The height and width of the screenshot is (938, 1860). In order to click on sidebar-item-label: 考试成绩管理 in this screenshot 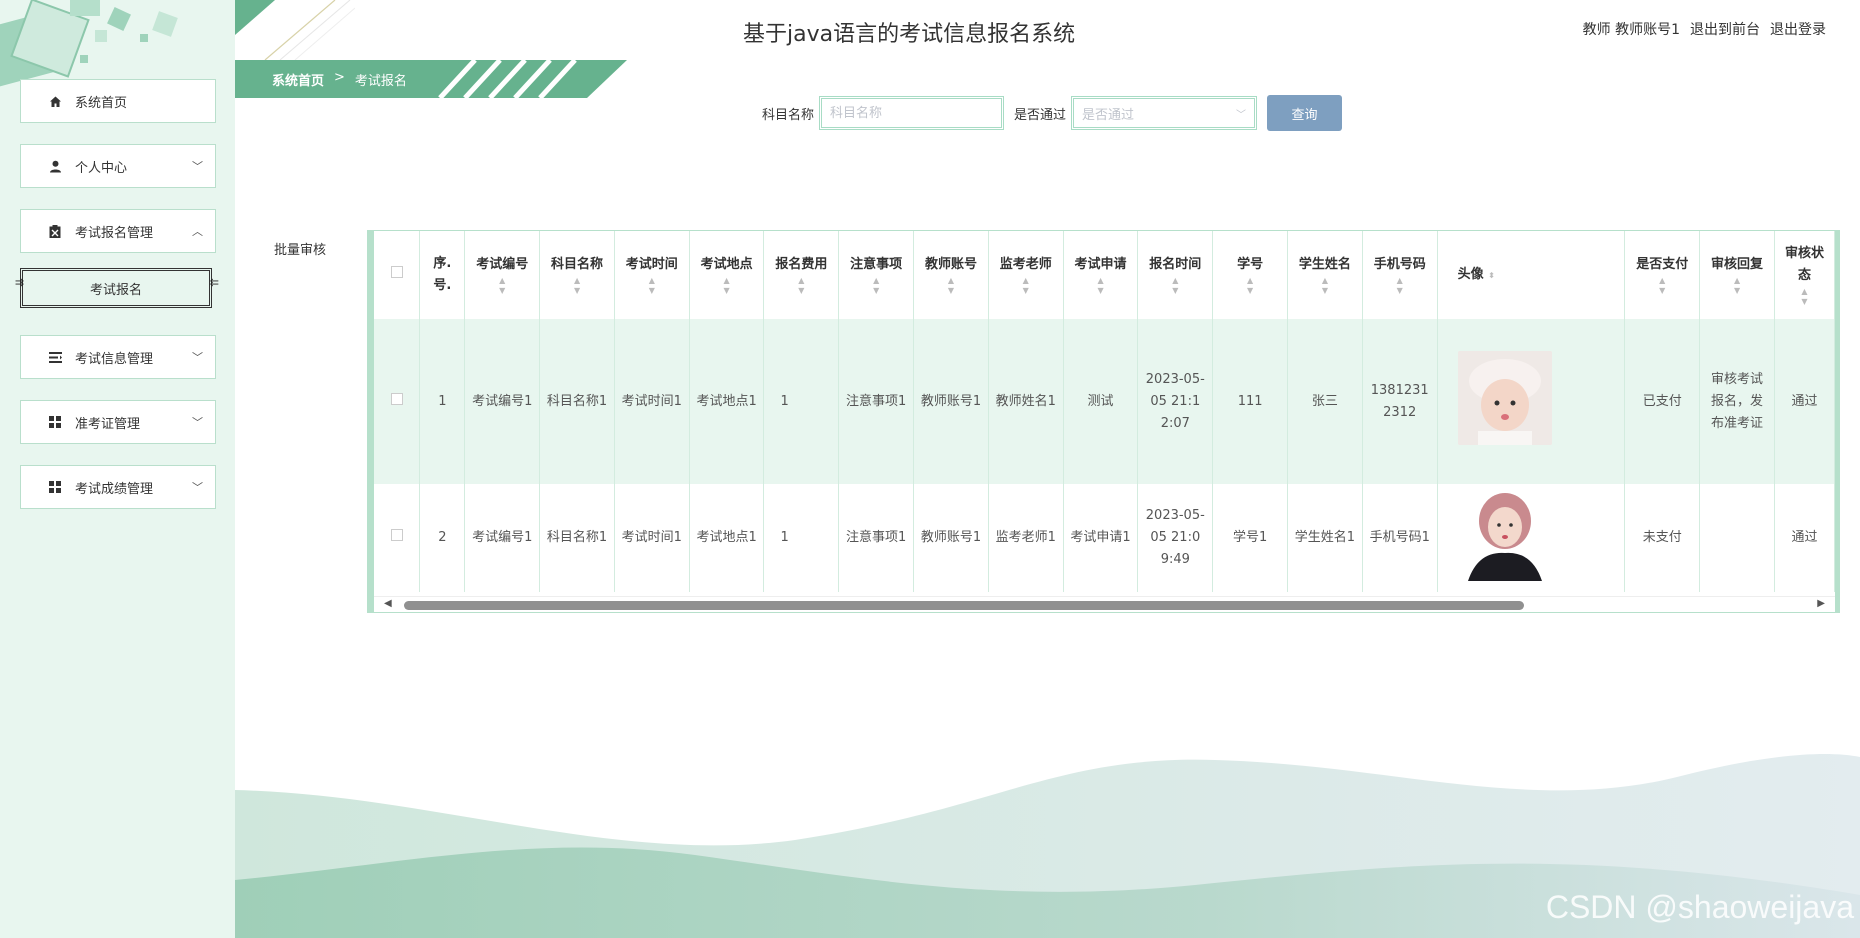, I will do `click(114, 489)`.